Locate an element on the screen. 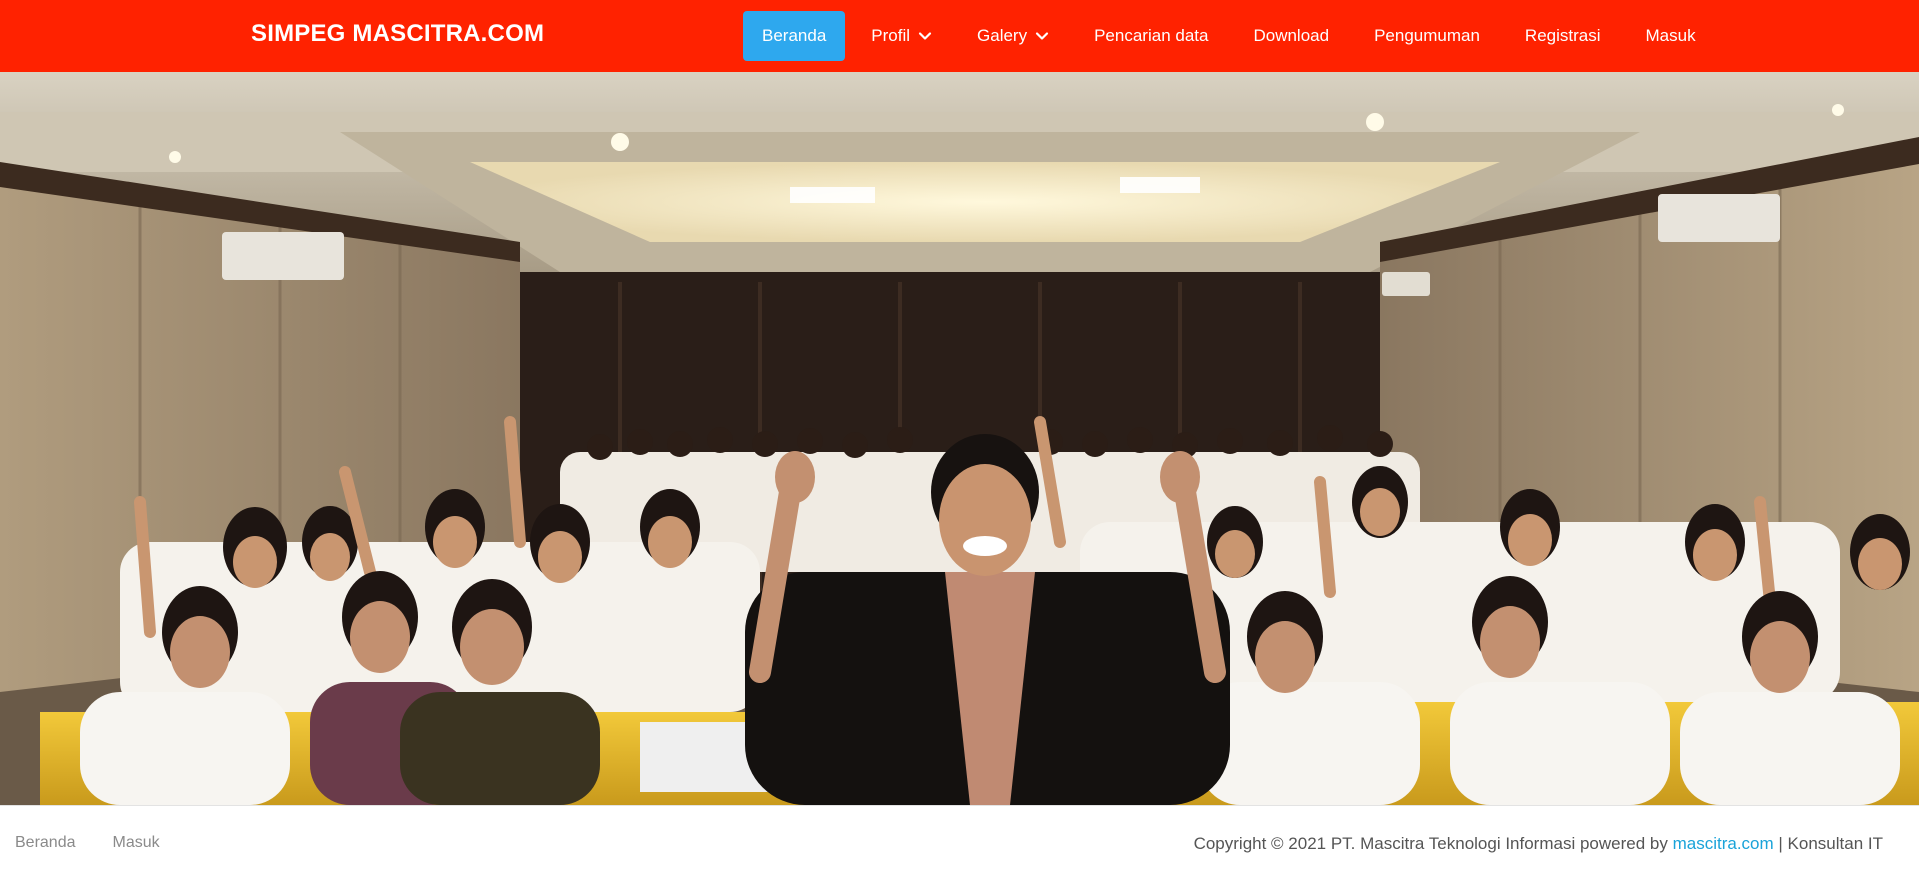  nav-item-download: Download is located at coordinates (1291, 36).